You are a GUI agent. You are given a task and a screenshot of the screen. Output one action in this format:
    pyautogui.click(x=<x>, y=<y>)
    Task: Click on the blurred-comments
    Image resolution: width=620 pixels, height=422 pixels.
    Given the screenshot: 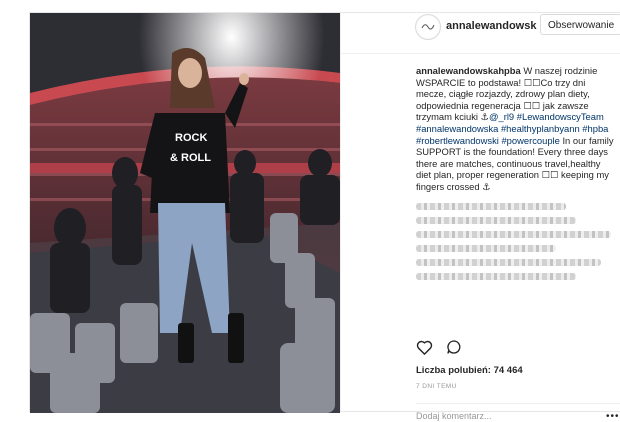 What is the action you would take?
    pyautogui.click(x=516, y=241)
    